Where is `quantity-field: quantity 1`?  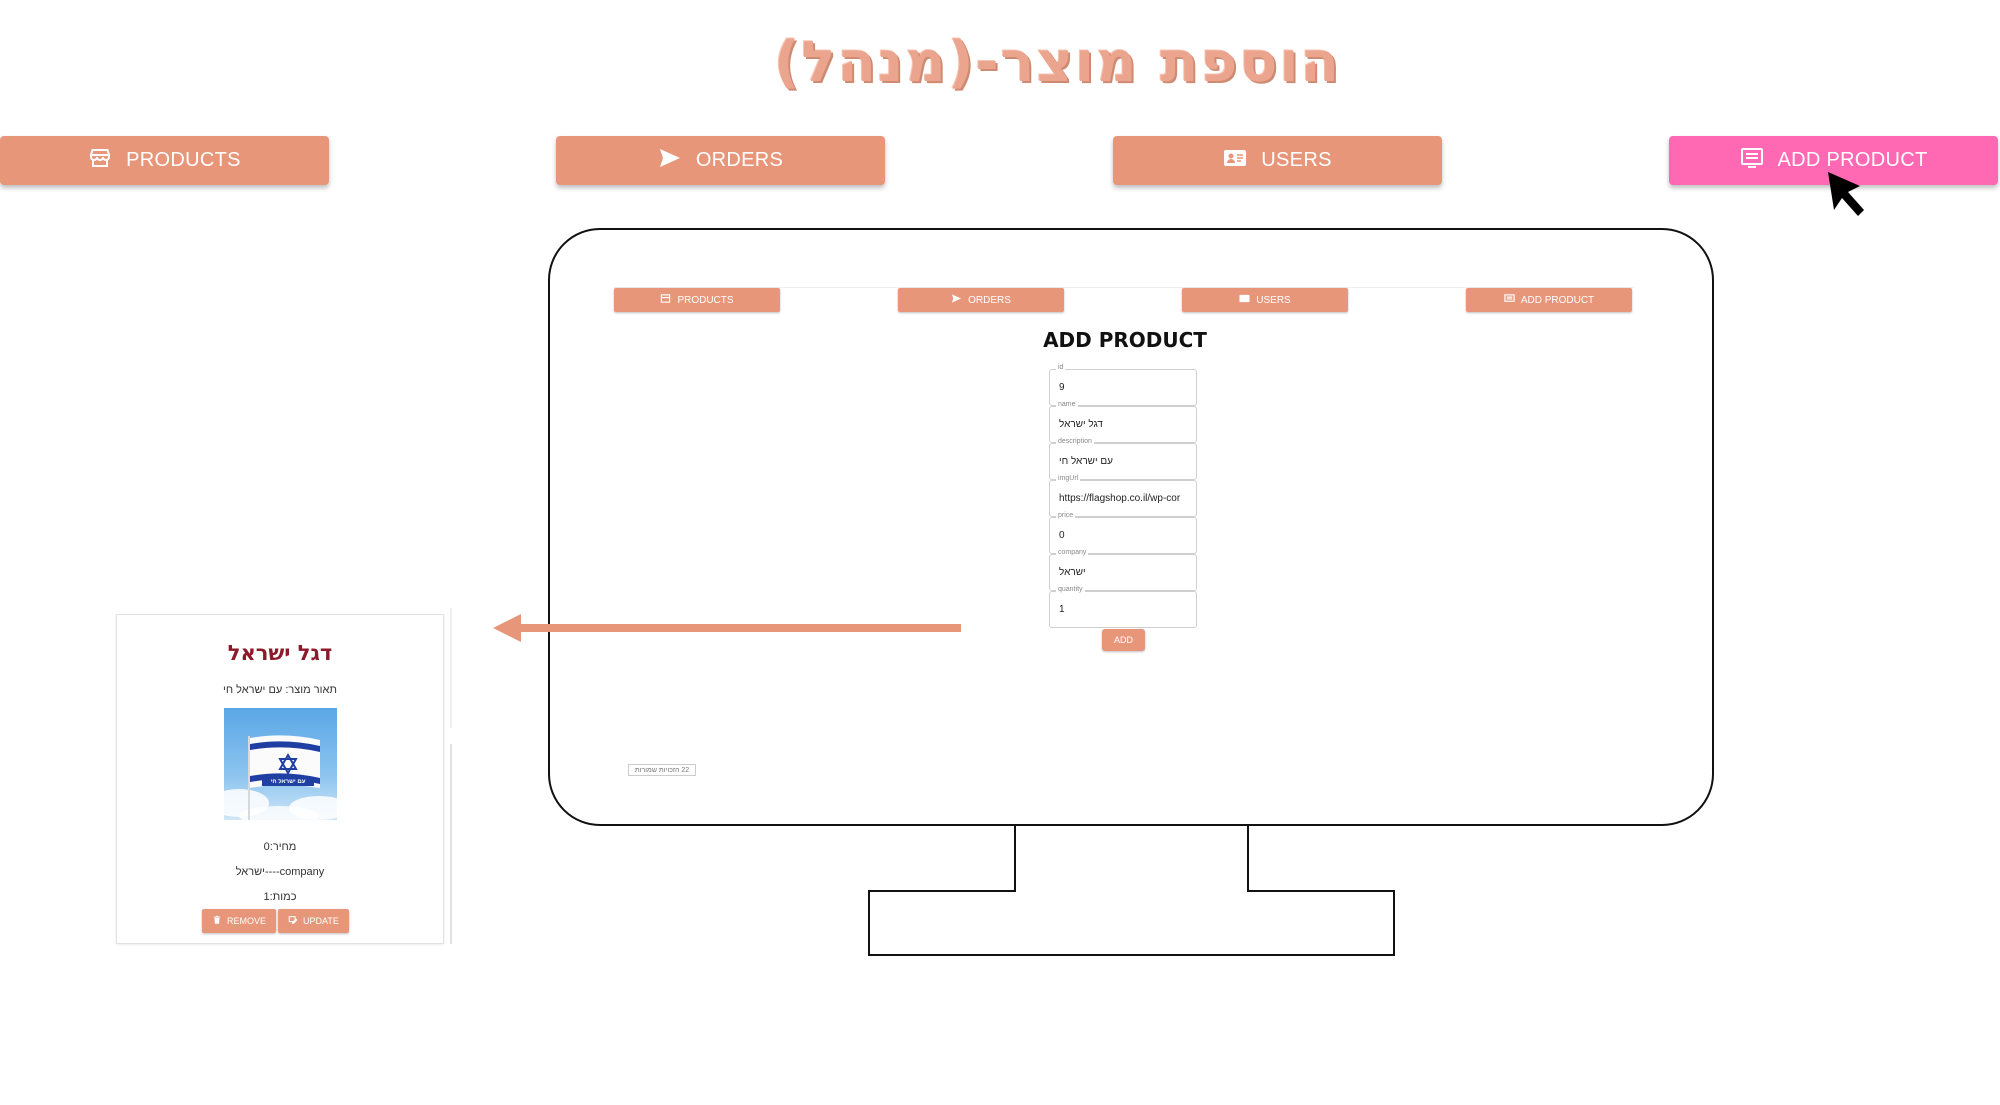
quantity-field: quantity 1 is located at coordinates (1123, 607).